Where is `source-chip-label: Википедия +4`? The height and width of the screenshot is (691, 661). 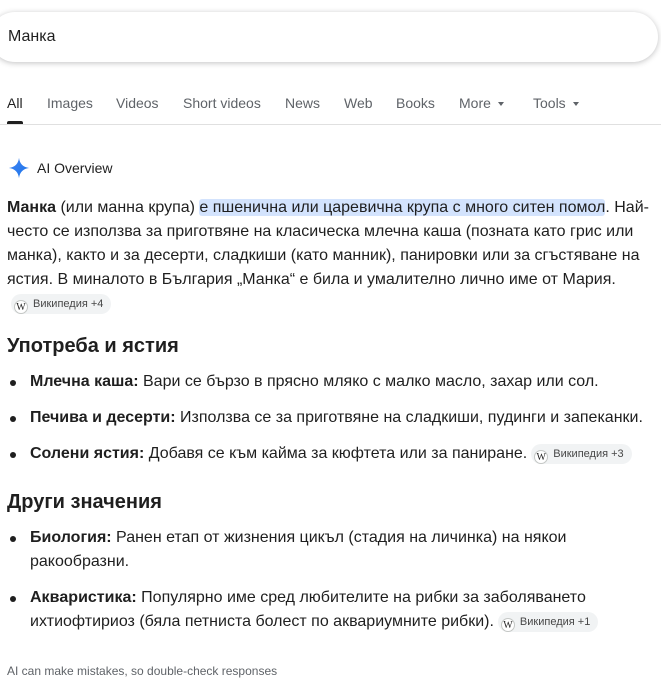 source-chip-label: Википедия +4 is located at coordinates (68, 304).